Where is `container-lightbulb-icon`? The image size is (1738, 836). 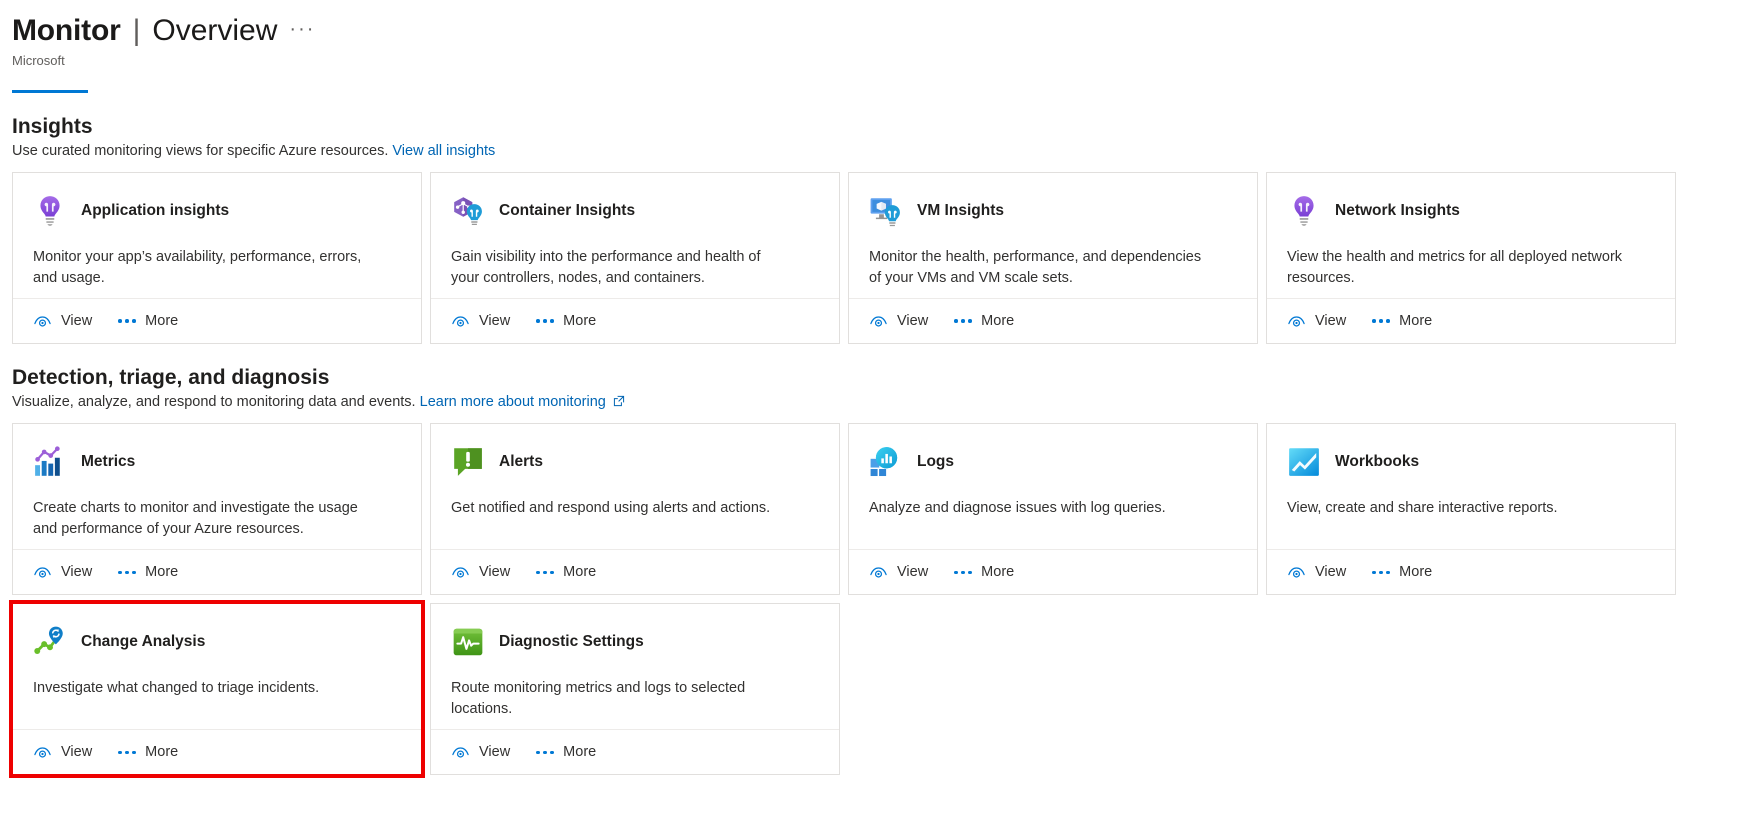
container-lightbulb-icon is located at coordinates (468, 211).